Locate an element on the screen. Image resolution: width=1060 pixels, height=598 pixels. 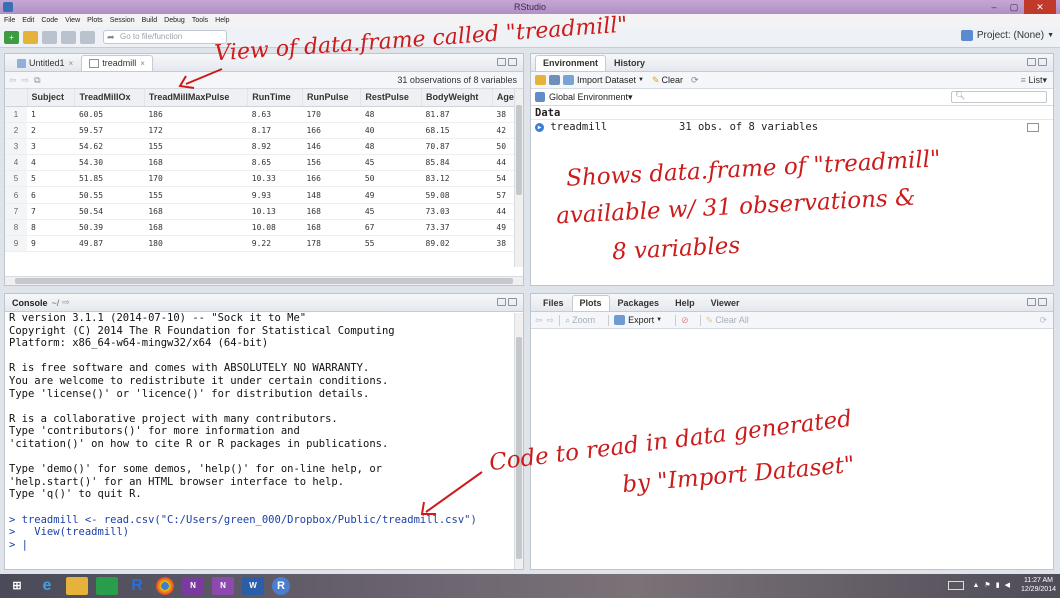
minimize-button: – is located at coordinates (994, 7).